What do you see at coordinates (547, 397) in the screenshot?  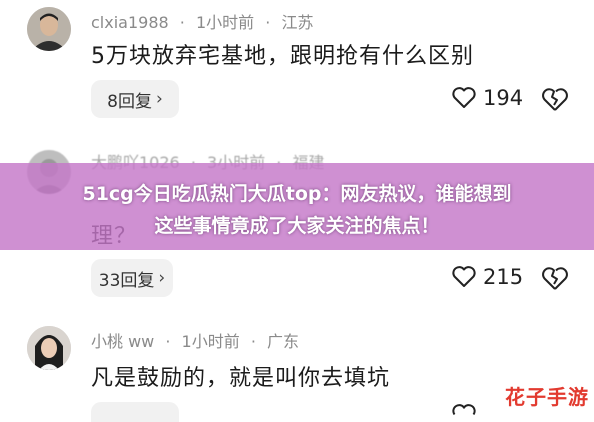 I see `site-watermark-logo: 花子手游` at bounding box center [547, 397].